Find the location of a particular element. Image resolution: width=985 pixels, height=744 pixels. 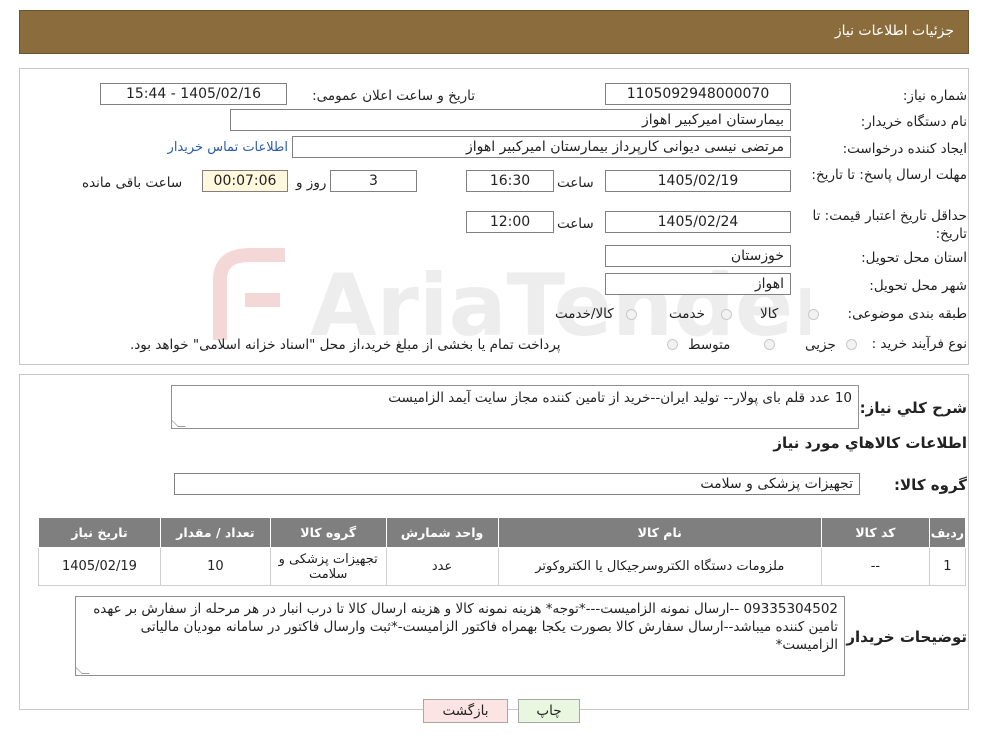

buyer-org-label: نام دستگاه خریدار: is located at coordinates (913, 122).